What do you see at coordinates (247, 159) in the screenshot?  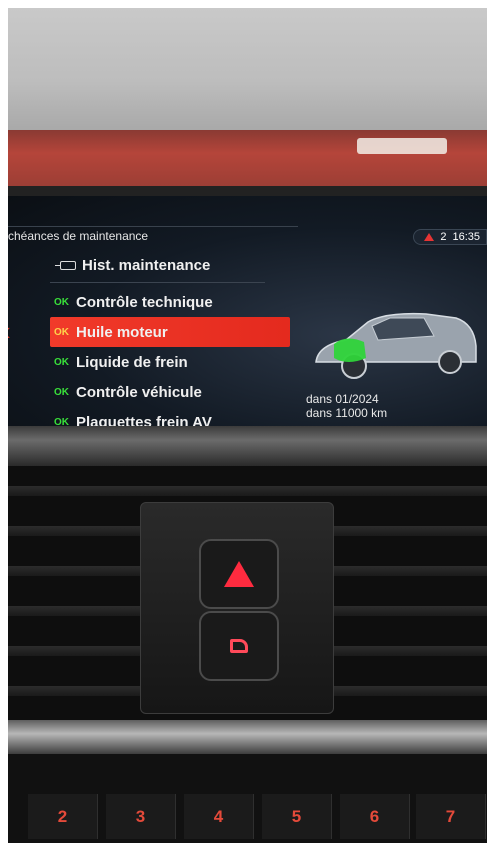 I see `garage-background` at bounding box center [247, 159].